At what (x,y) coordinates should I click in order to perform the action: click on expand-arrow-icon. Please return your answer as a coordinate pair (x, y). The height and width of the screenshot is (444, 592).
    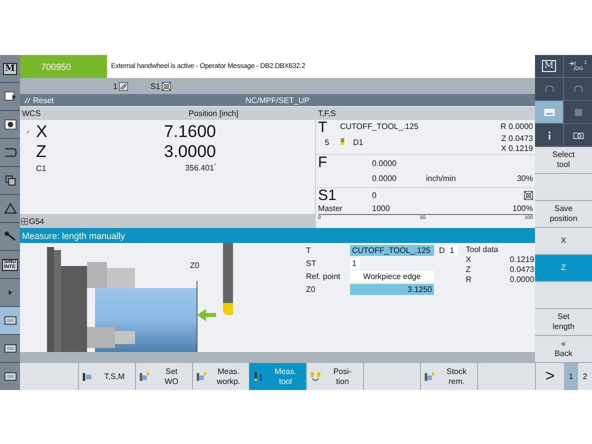
    Looking at the image, I should click on (10, 292).